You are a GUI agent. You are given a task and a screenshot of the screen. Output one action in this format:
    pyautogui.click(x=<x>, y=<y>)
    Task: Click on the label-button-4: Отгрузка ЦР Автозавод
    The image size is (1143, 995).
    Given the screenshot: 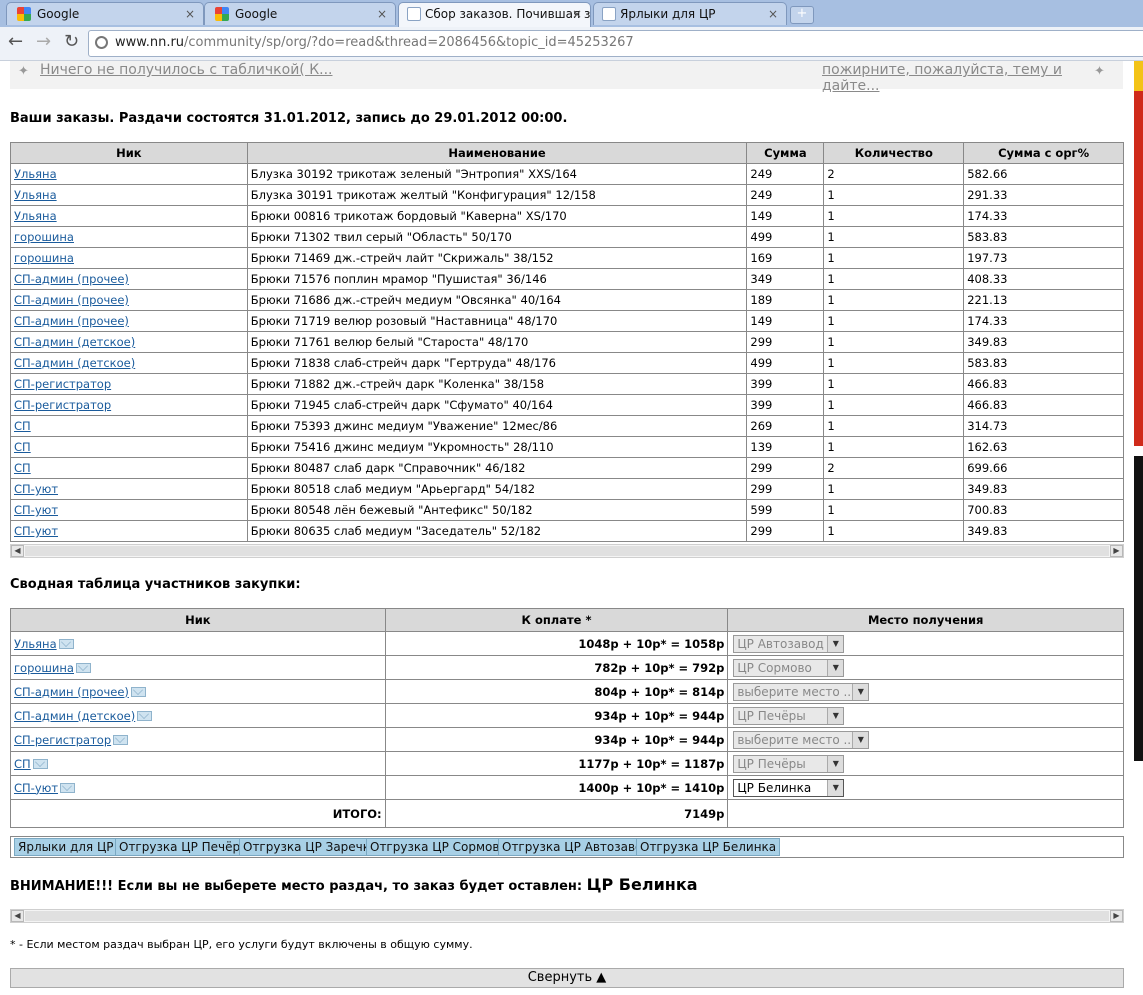 What is the action you would take?
    pyautogui.click(x=576, y=847)
    